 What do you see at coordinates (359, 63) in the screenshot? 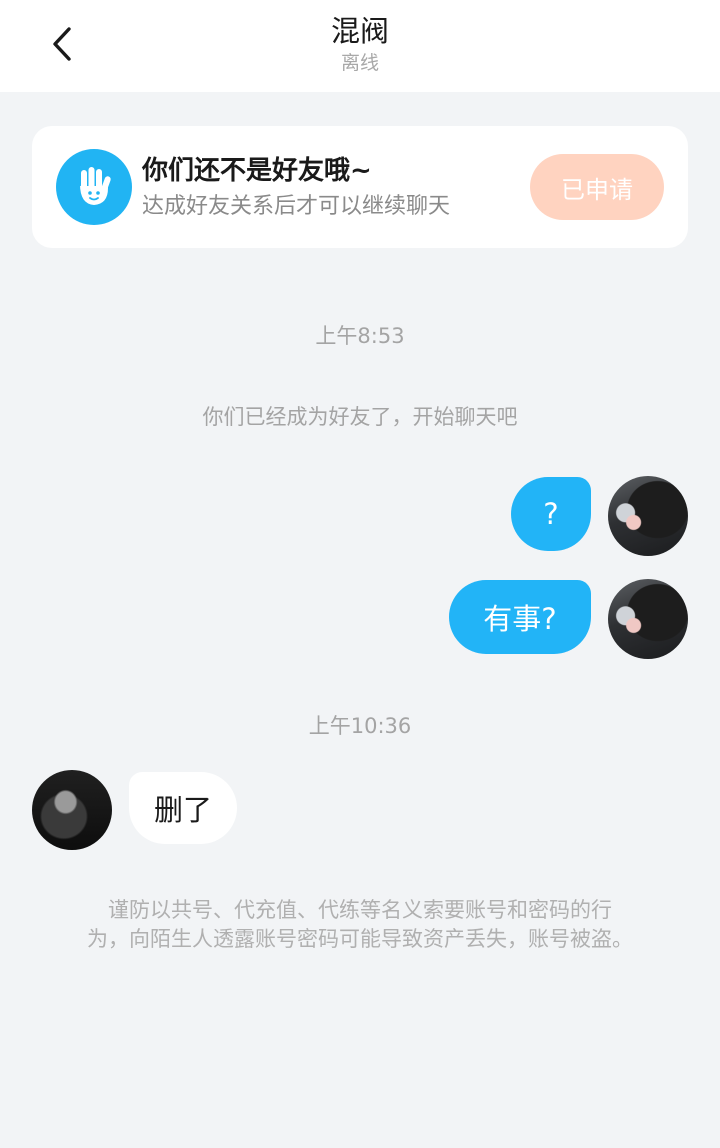
I see `online-status: 离线` at bounding box center [359, 63].